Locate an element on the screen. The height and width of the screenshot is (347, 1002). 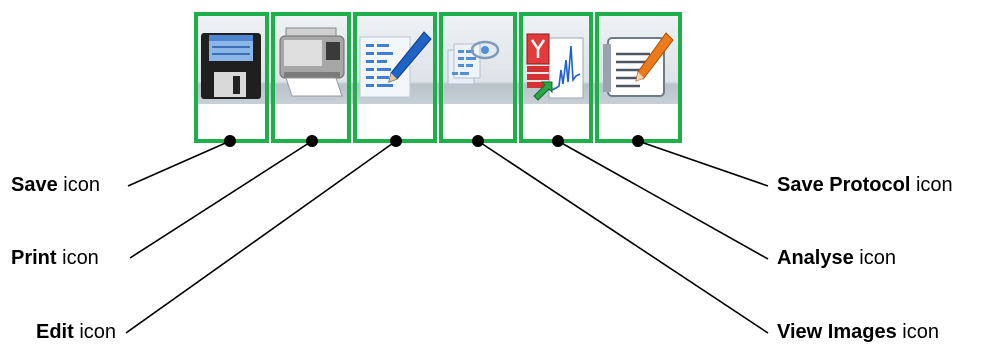
analyse-leader-line is located at coordinates (663, 200).